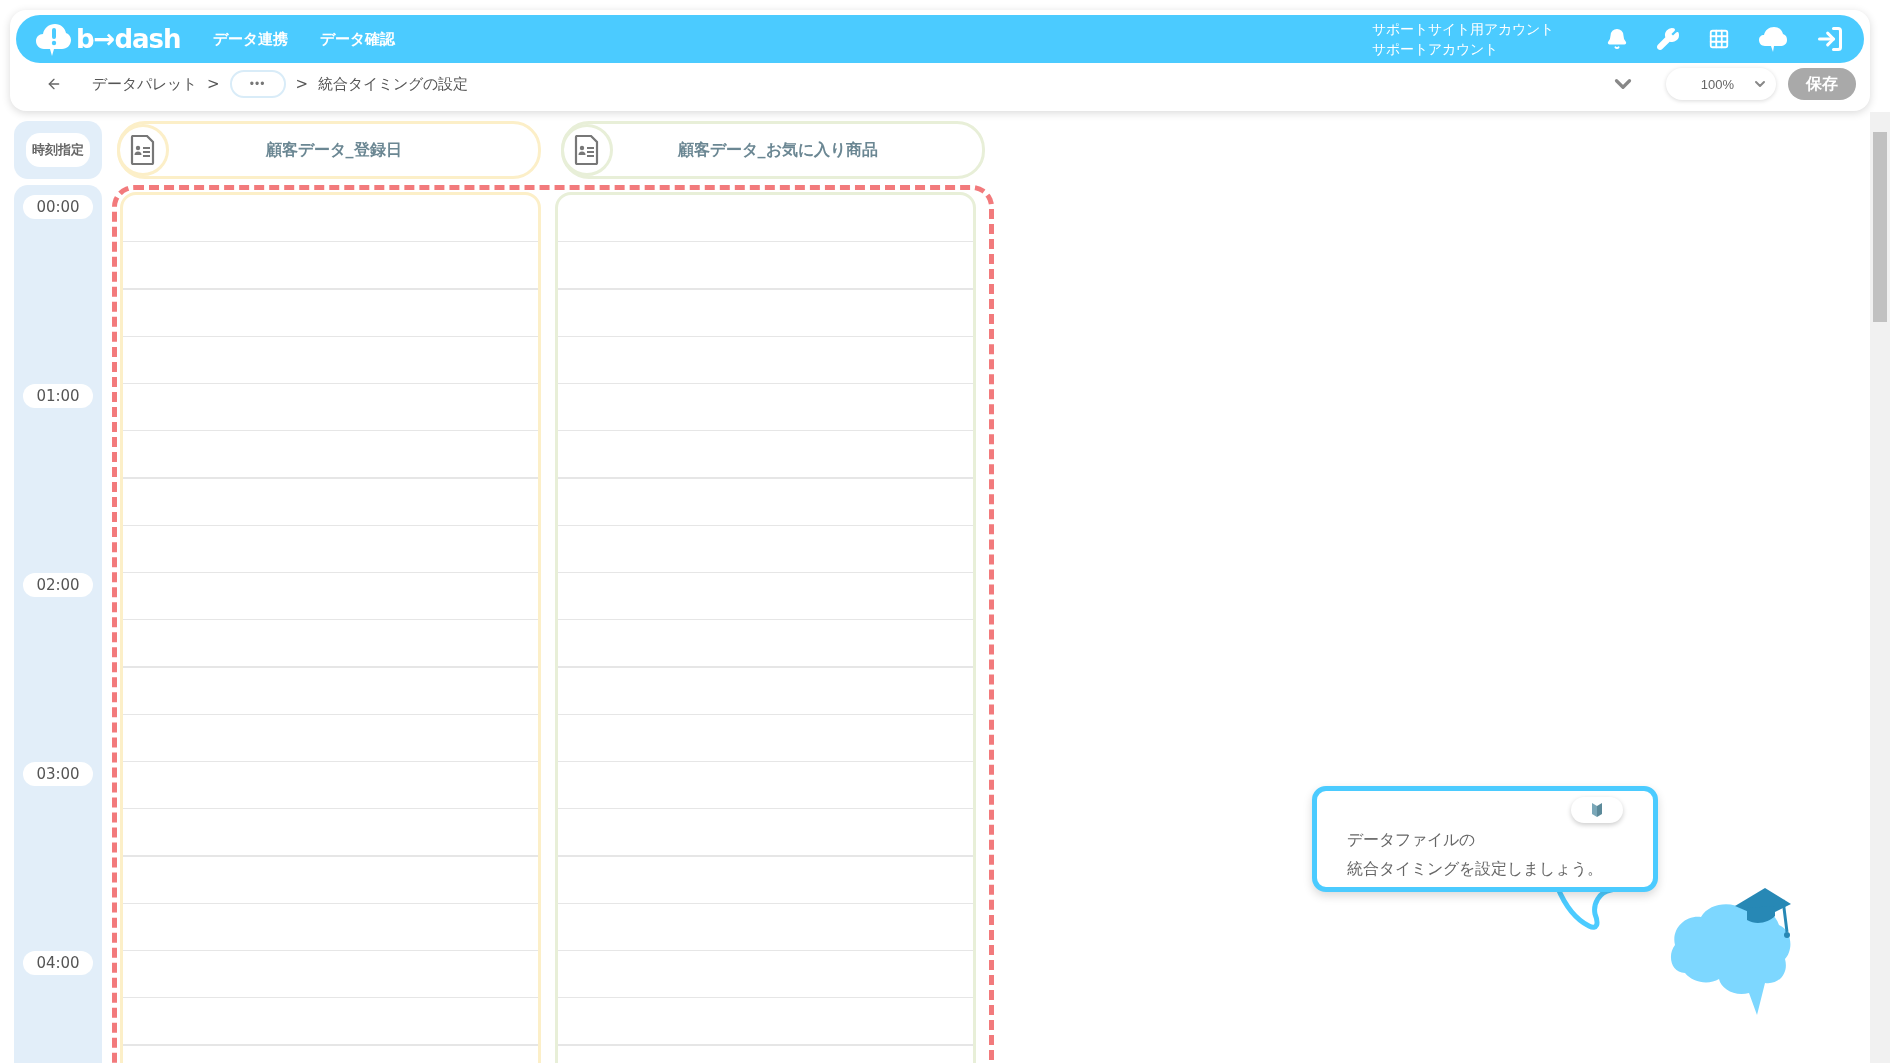  I want to click on hour-label: 03:00, so click(58, 774).